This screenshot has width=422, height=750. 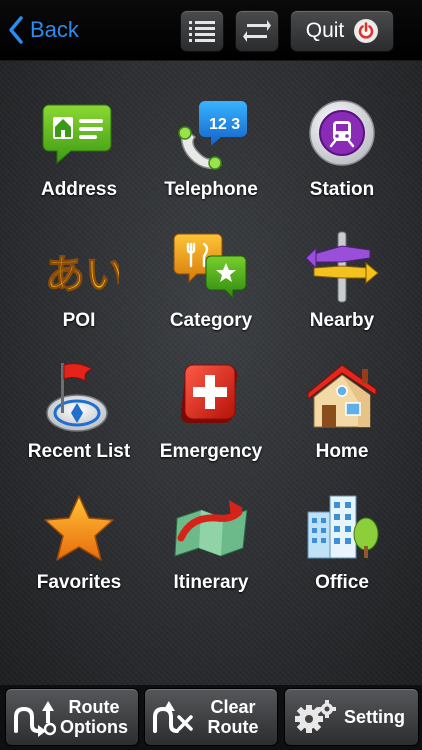 I want to click on route-options-icon, so click(x=35, y=719).